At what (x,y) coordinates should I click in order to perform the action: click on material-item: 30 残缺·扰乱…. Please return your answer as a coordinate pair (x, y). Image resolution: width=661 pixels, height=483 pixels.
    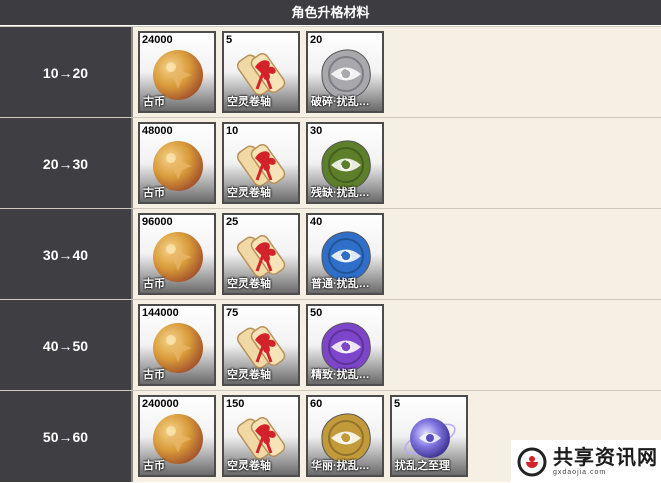
    Looking at the image, I should click on (345, 163).